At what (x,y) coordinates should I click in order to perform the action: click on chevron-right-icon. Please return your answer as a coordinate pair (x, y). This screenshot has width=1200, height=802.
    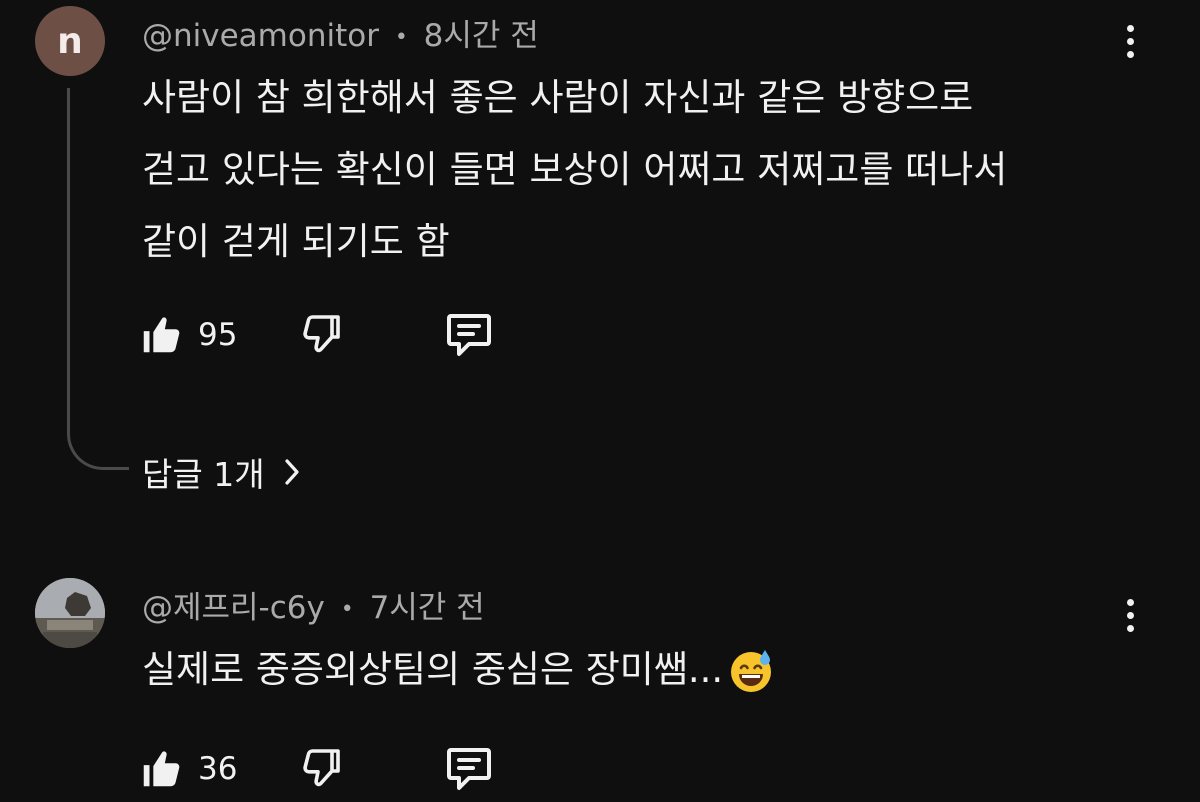
    Looking at the image, I should click on (292, 472).